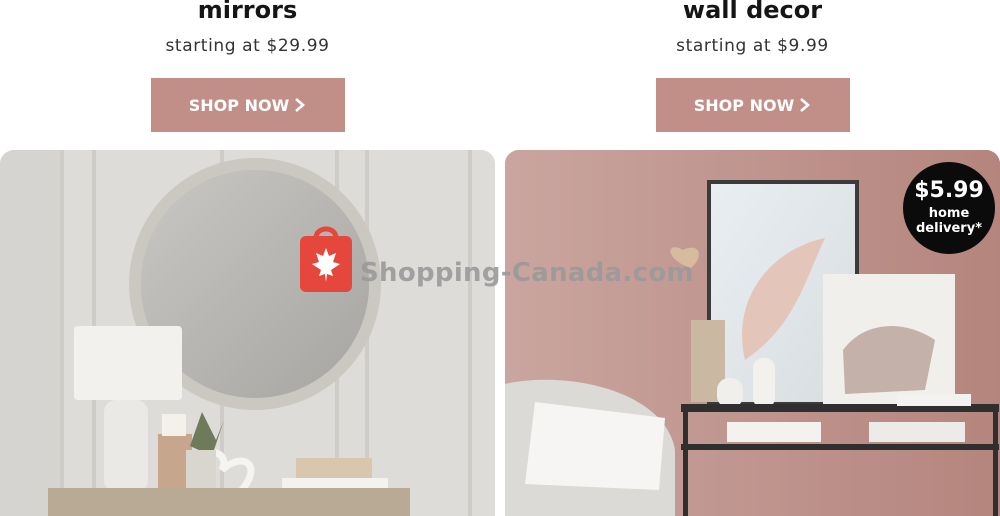 The image size is (1000, 516). What do you see at coordinates (752, 12) in the screenshot?
I see `wall-decor-title: wall decor` at bounding box center [752, 12].